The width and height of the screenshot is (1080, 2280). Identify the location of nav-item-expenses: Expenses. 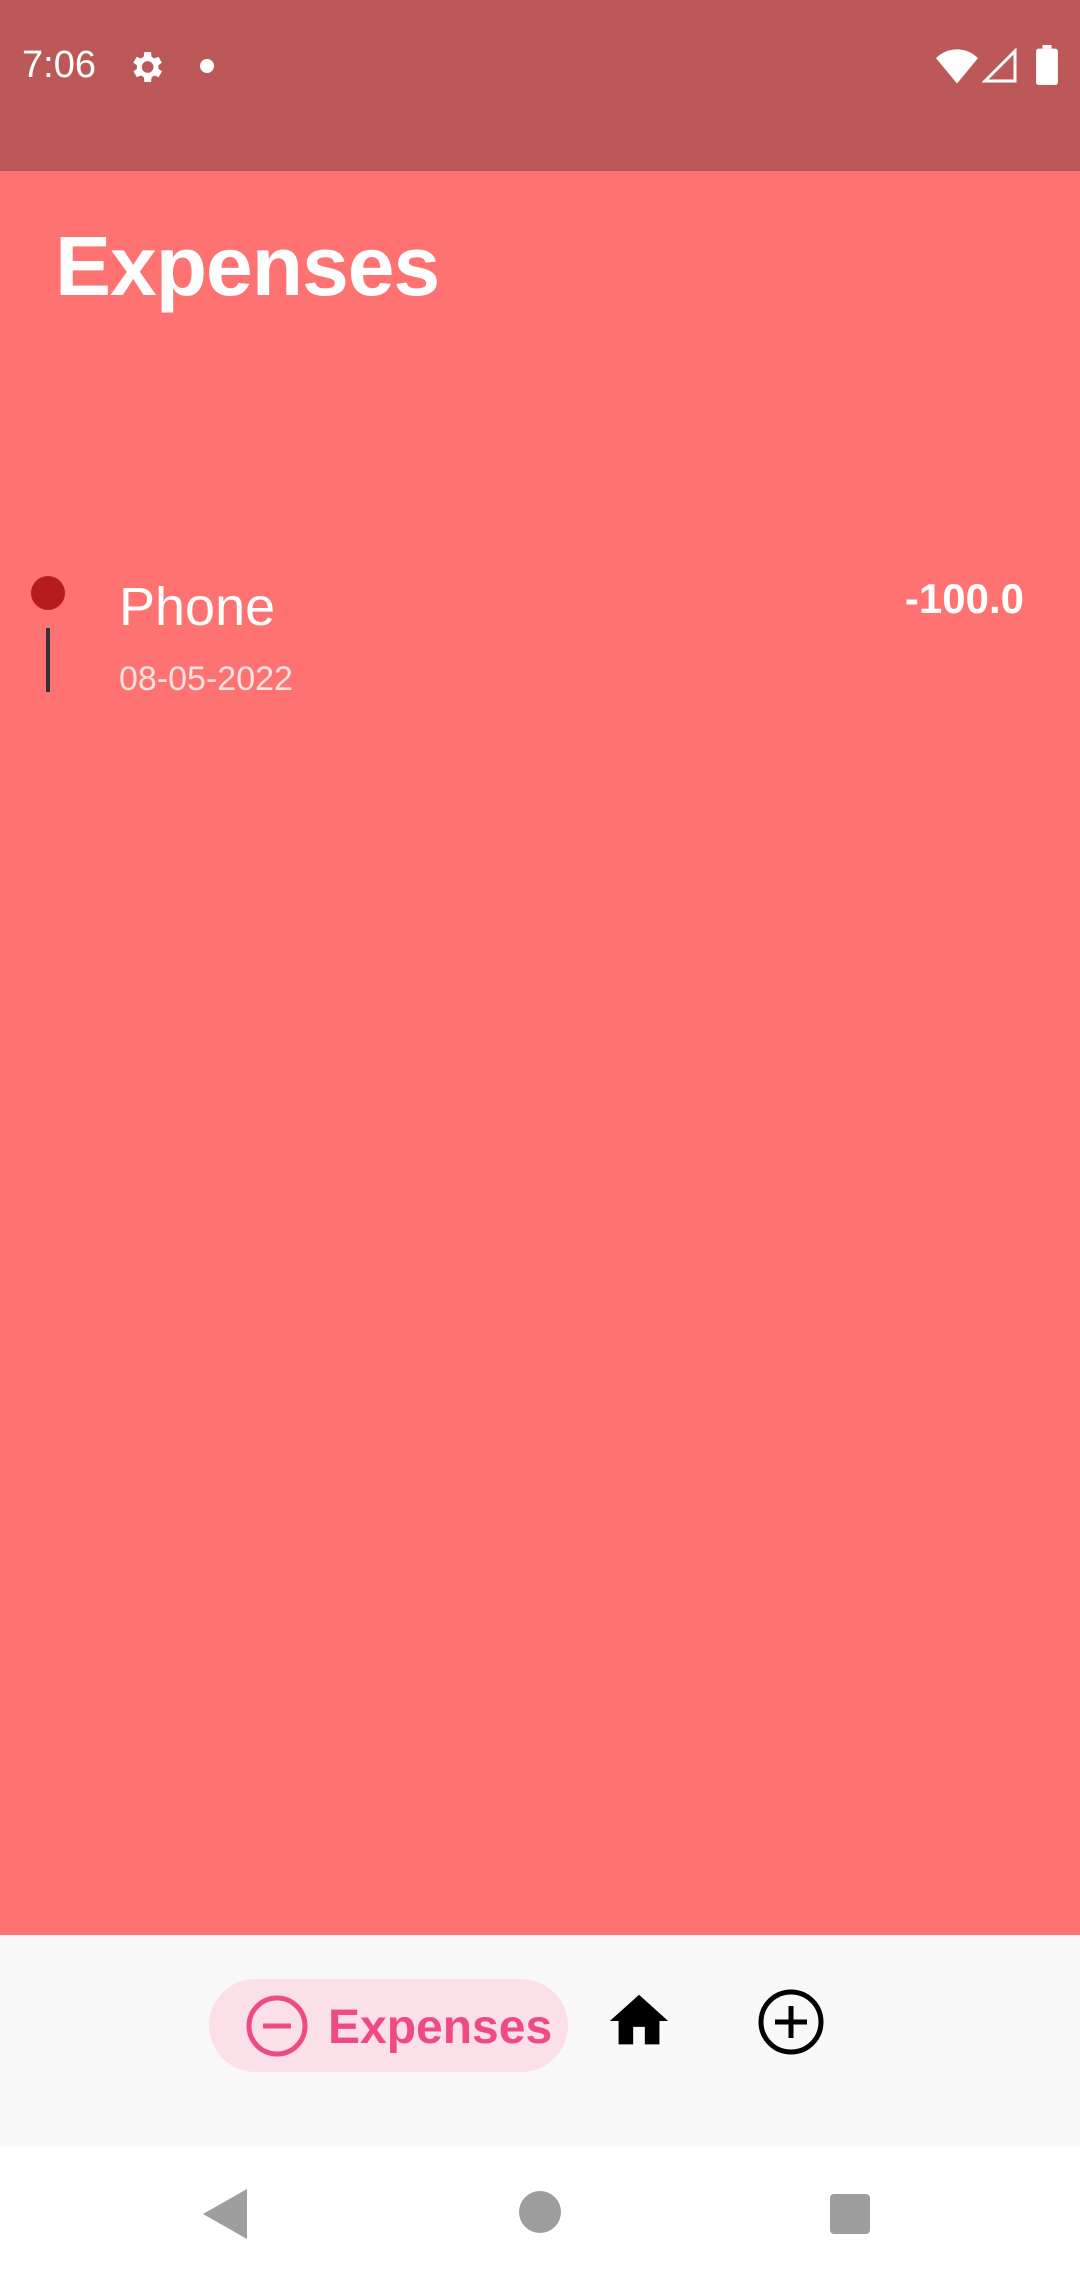
(388, 2025).